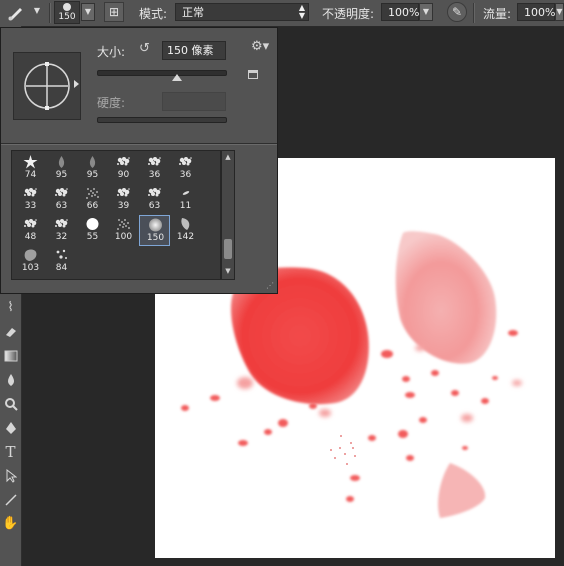  What do you see at coordinates (10, 380) in the screenshot?
I see `blur-tool-icon` at bounding box center [10, 380].